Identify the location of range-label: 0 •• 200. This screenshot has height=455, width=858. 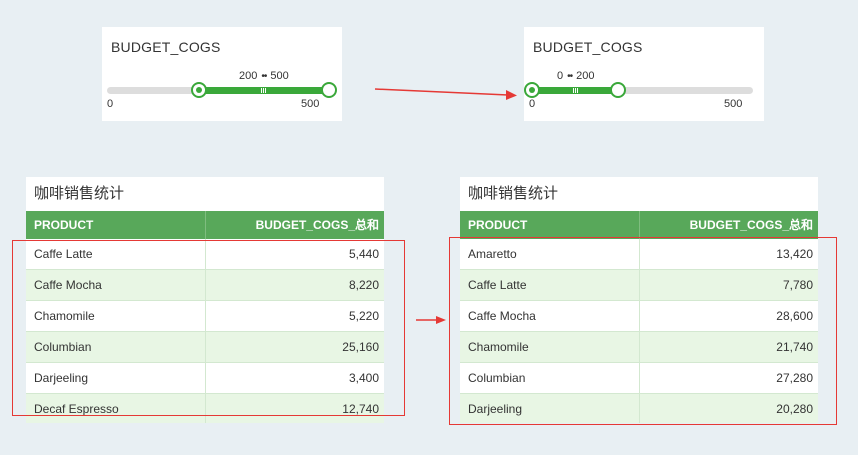
(576, 76).